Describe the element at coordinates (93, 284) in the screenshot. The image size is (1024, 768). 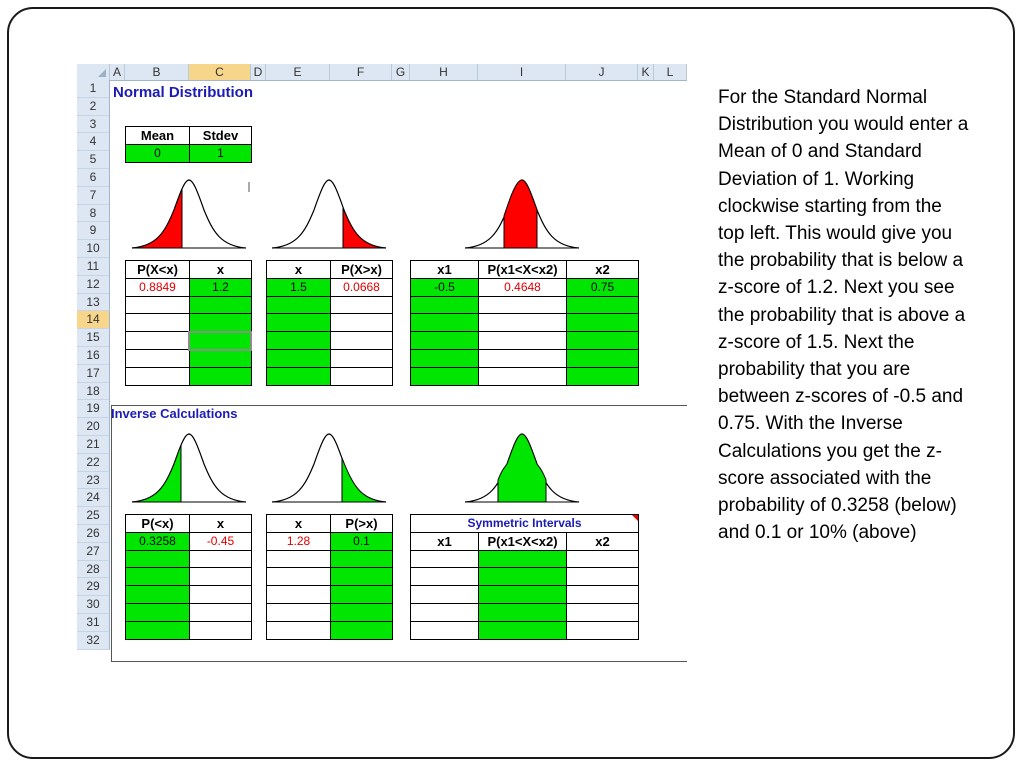
I see `row-header-12: 12` at that location.